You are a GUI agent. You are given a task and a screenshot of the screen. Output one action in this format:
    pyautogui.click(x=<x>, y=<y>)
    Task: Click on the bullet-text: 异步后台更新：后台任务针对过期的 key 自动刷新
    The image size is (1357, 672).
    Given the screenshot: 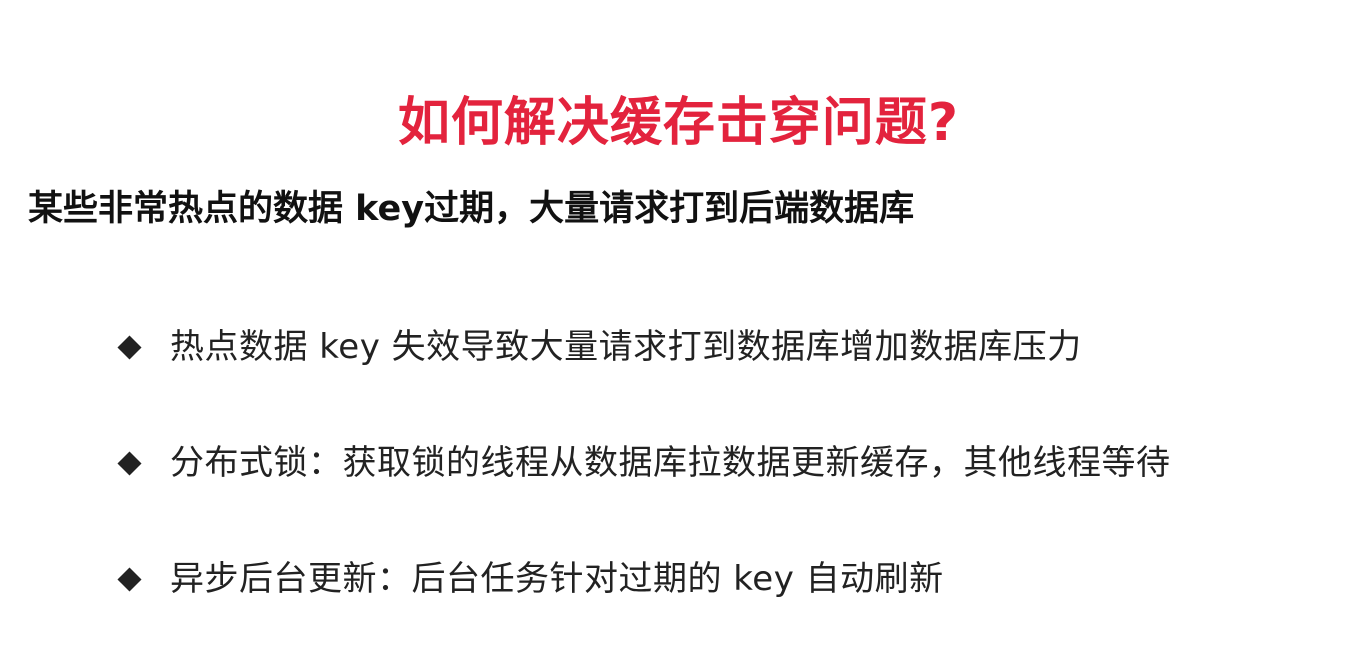 What is the action you would take?
    pyautogui.click(x=557, y=579)
    